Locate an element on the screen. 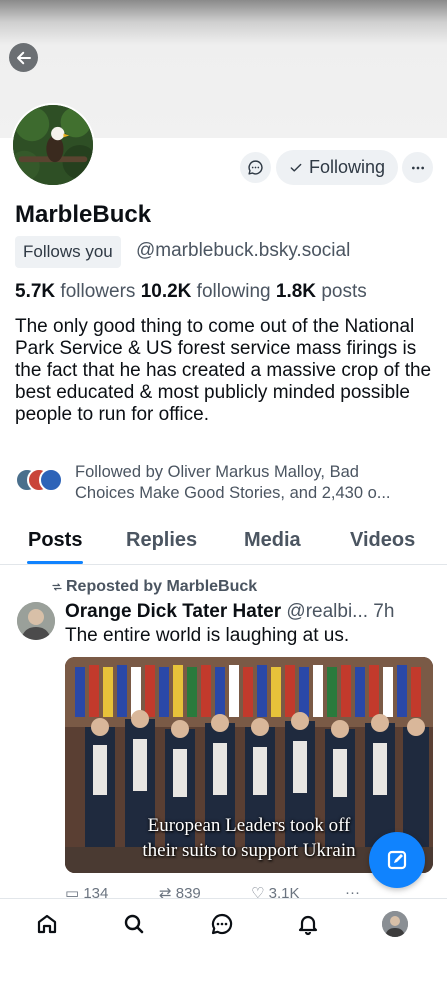 Image resolution: width=447 pixels, height=1000 pixels. like-count: 3.1K is located at coordinates (284, 891).